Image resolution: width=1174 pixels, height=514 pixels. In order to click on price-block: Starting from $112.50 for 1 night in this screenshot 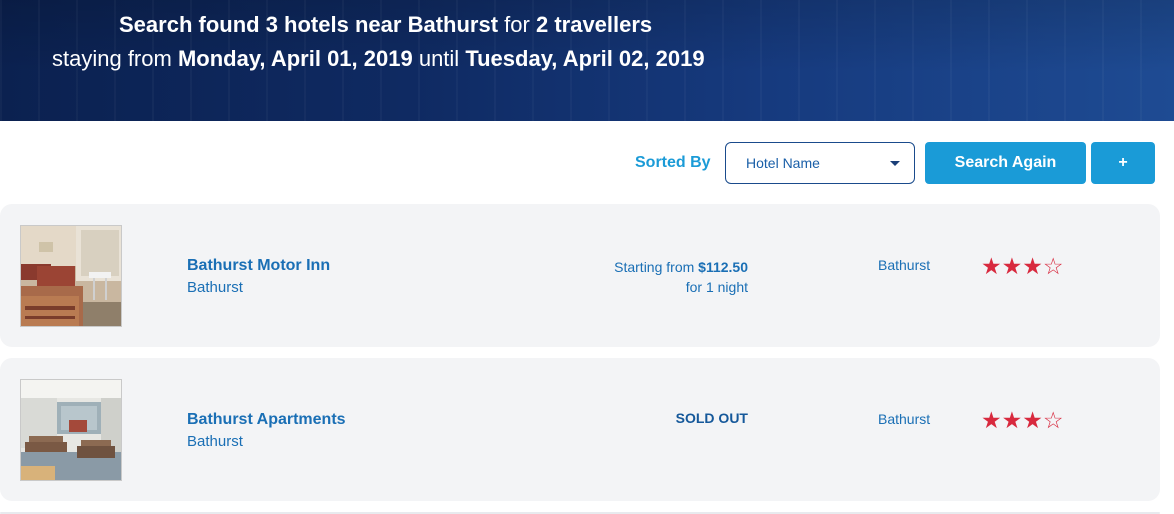, I will do `click(681, 277)`.